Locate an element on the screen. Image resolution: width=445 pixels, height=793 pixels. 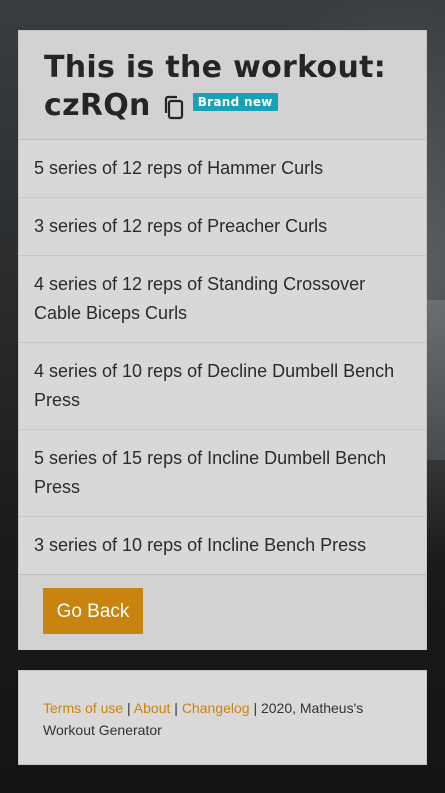
workout-header: This is the workout: czRQn Brand new is located at coordinates (222, 85).